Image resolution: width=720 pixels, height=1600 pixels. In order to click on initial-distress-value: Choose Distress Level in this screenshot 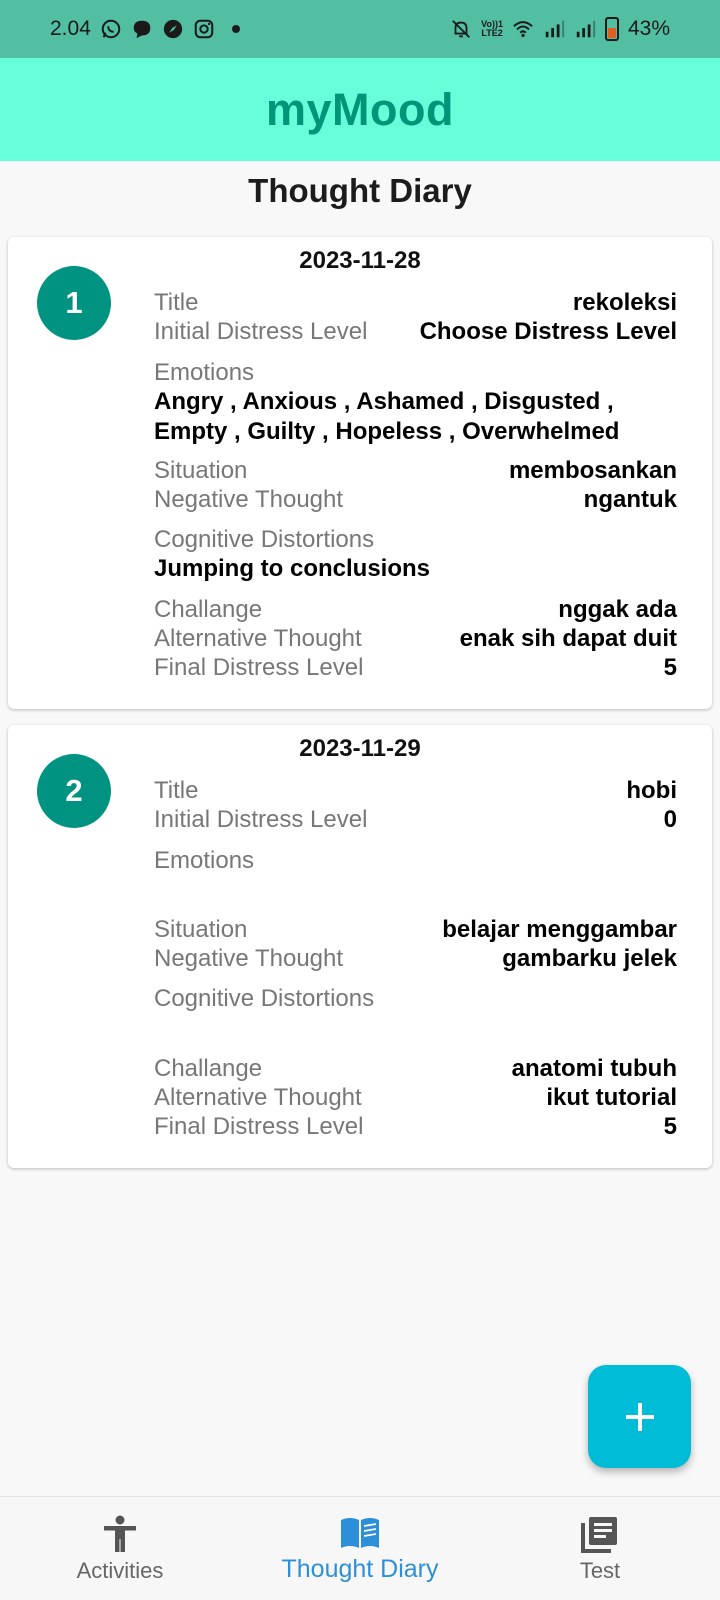, I will do `click(548, 331)`.